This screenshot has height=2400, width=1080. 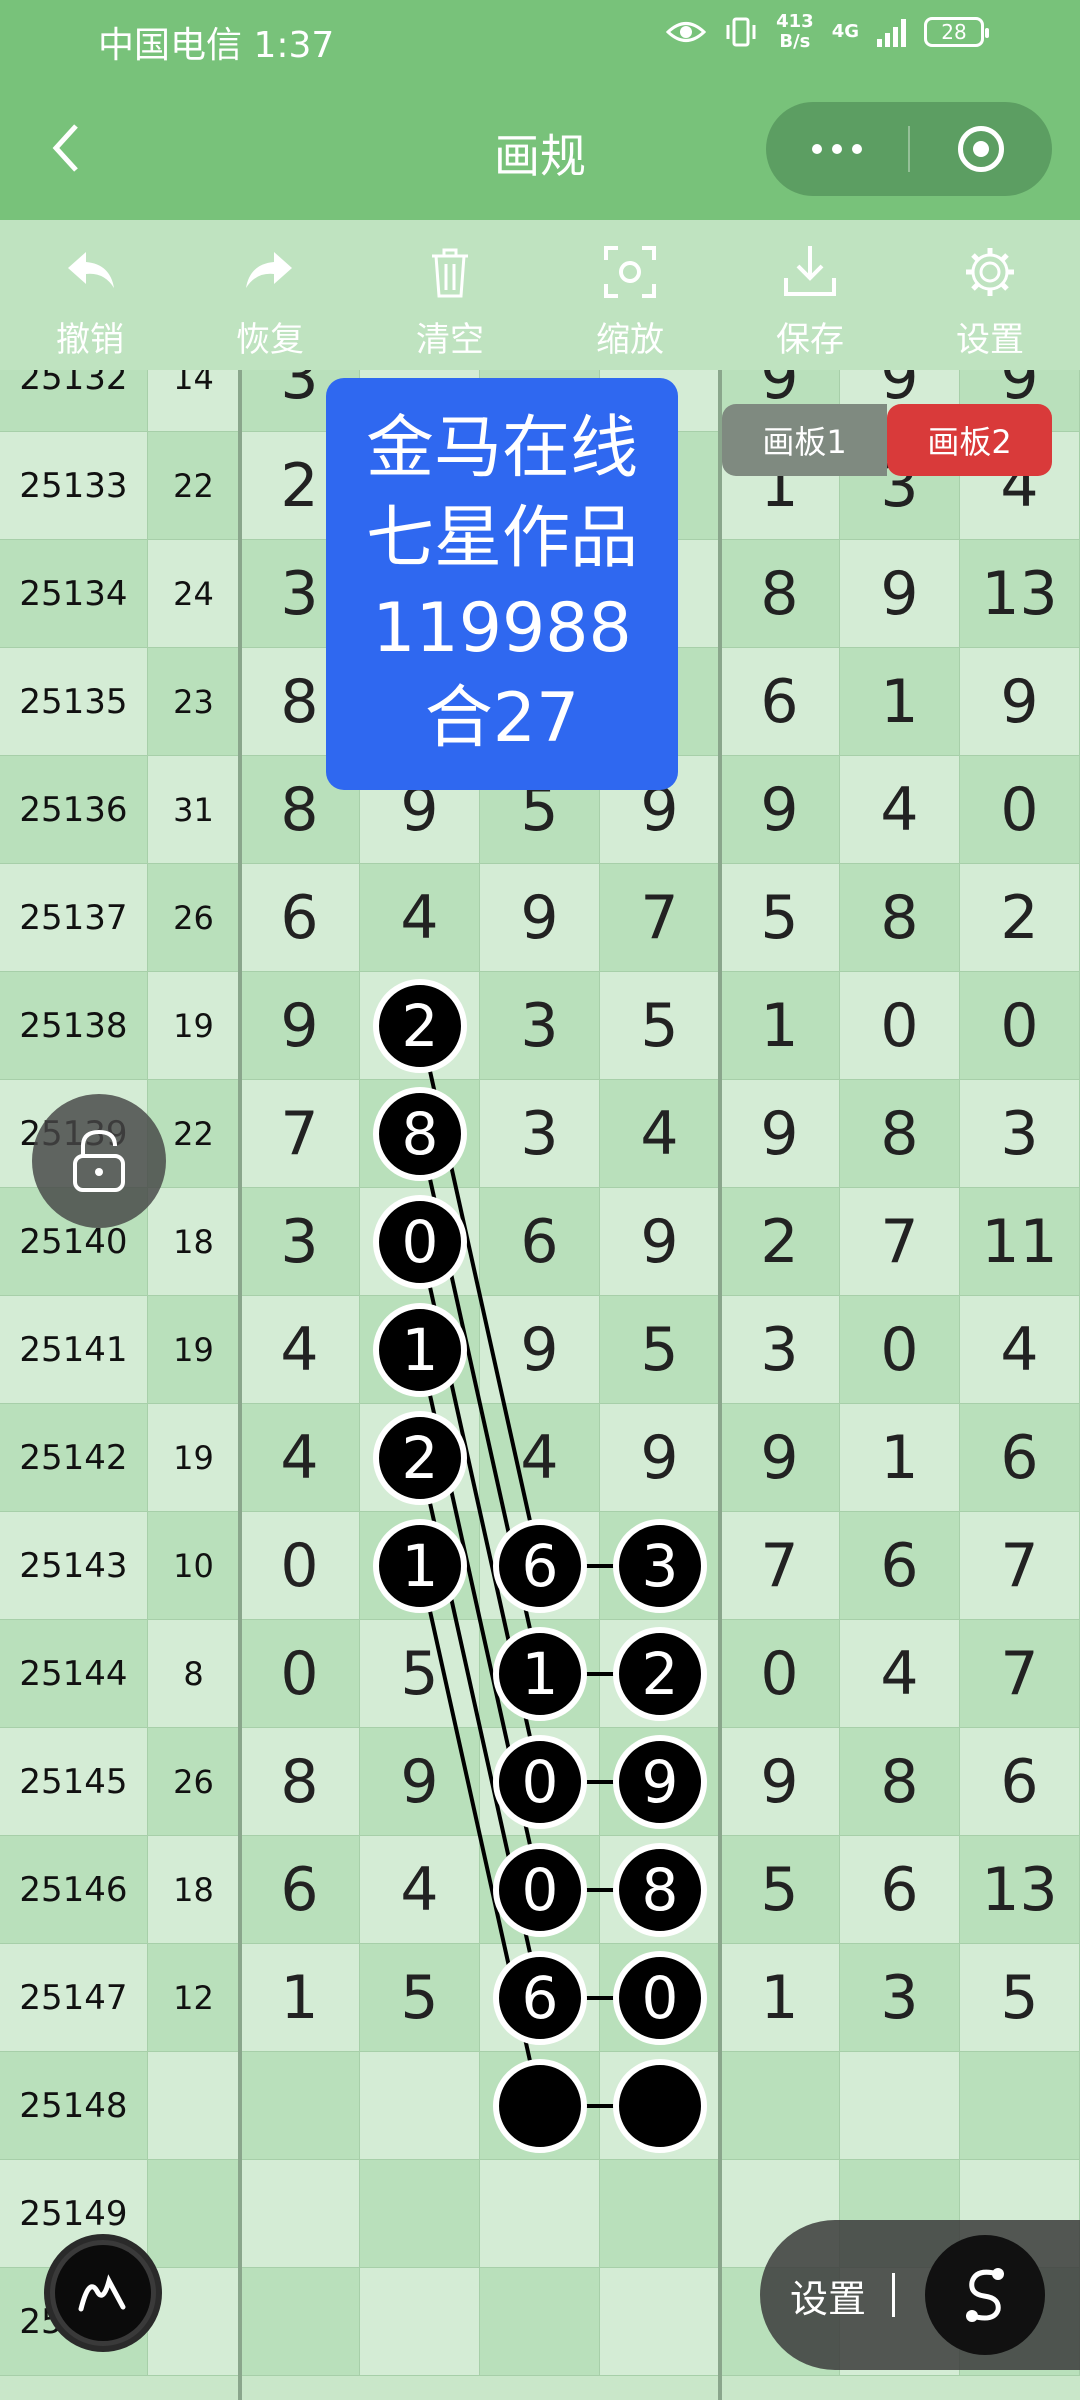 What do you see at coordinates (981, 149) in the screenshot?
I see `close-target-icon` at bounding box center [981, 149].